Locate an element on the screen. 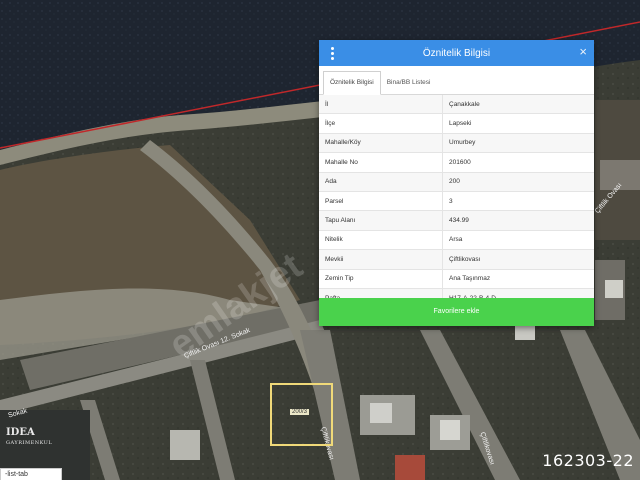 This screenshot has width=640, height=480. attribute-value: Çanakkale is located at coordinates (518, 105).